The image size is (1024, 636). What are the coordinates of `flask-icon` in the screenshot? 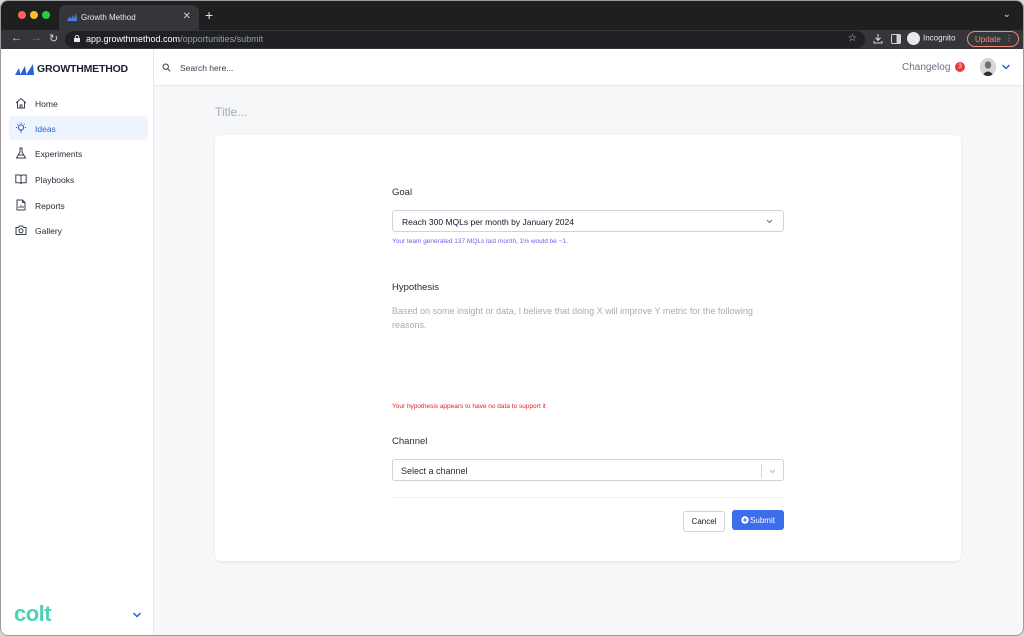 It's located at (21, 153).